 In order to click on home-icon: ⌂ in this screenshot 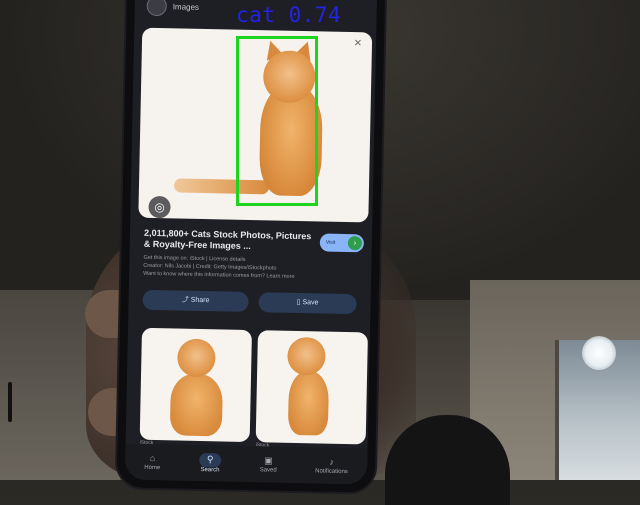, I will do `click(152, 458)`.